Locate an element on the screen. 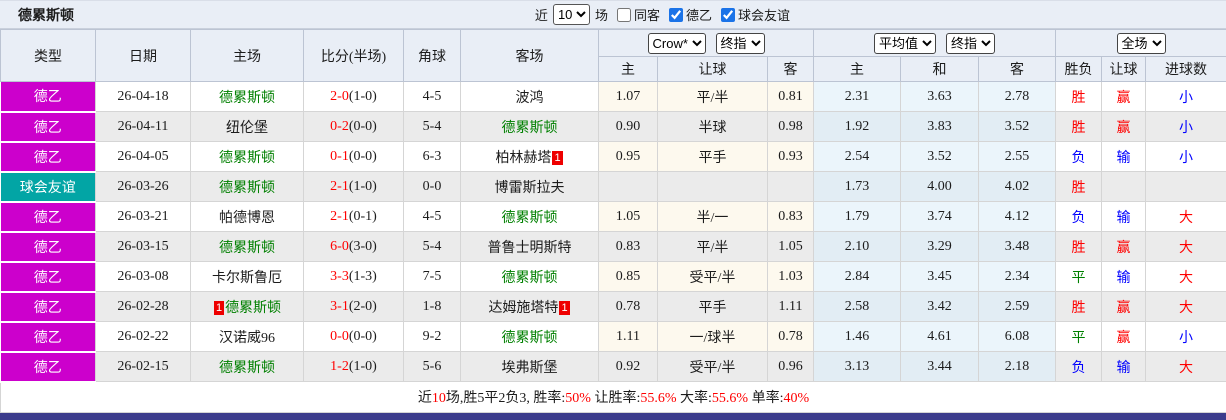  odds-source-select: Crow* is located at coordinates (676, 43).